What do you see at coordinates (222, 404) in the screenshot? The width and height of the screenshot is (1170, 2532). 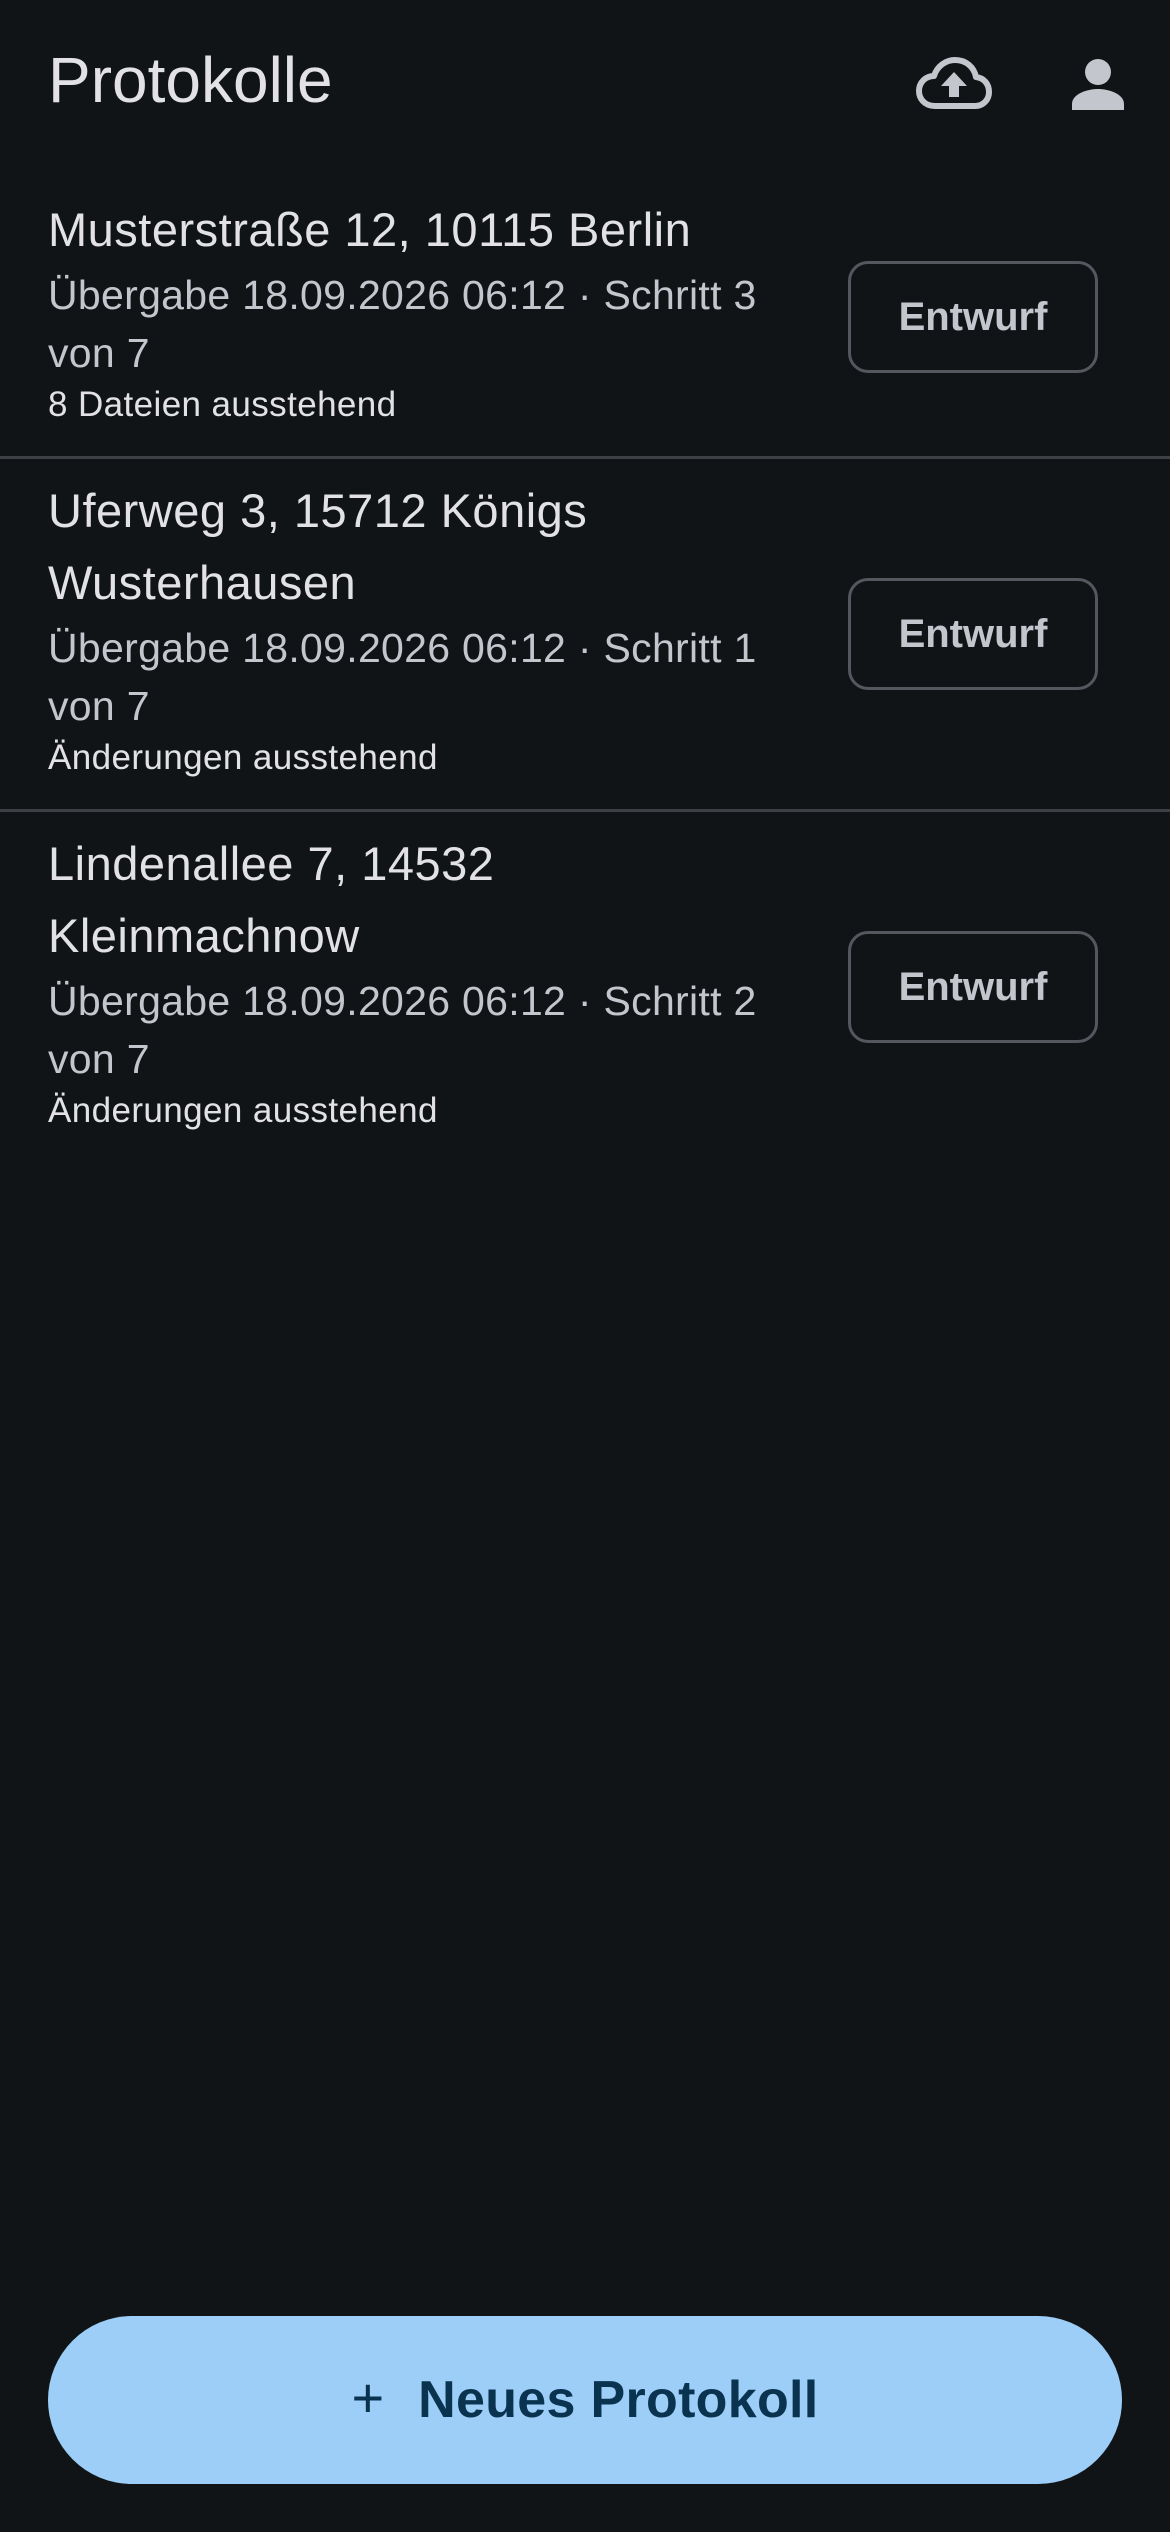 I see `protocol-status: 8 Dateien ausstehend` at bounding box center [222, 404].